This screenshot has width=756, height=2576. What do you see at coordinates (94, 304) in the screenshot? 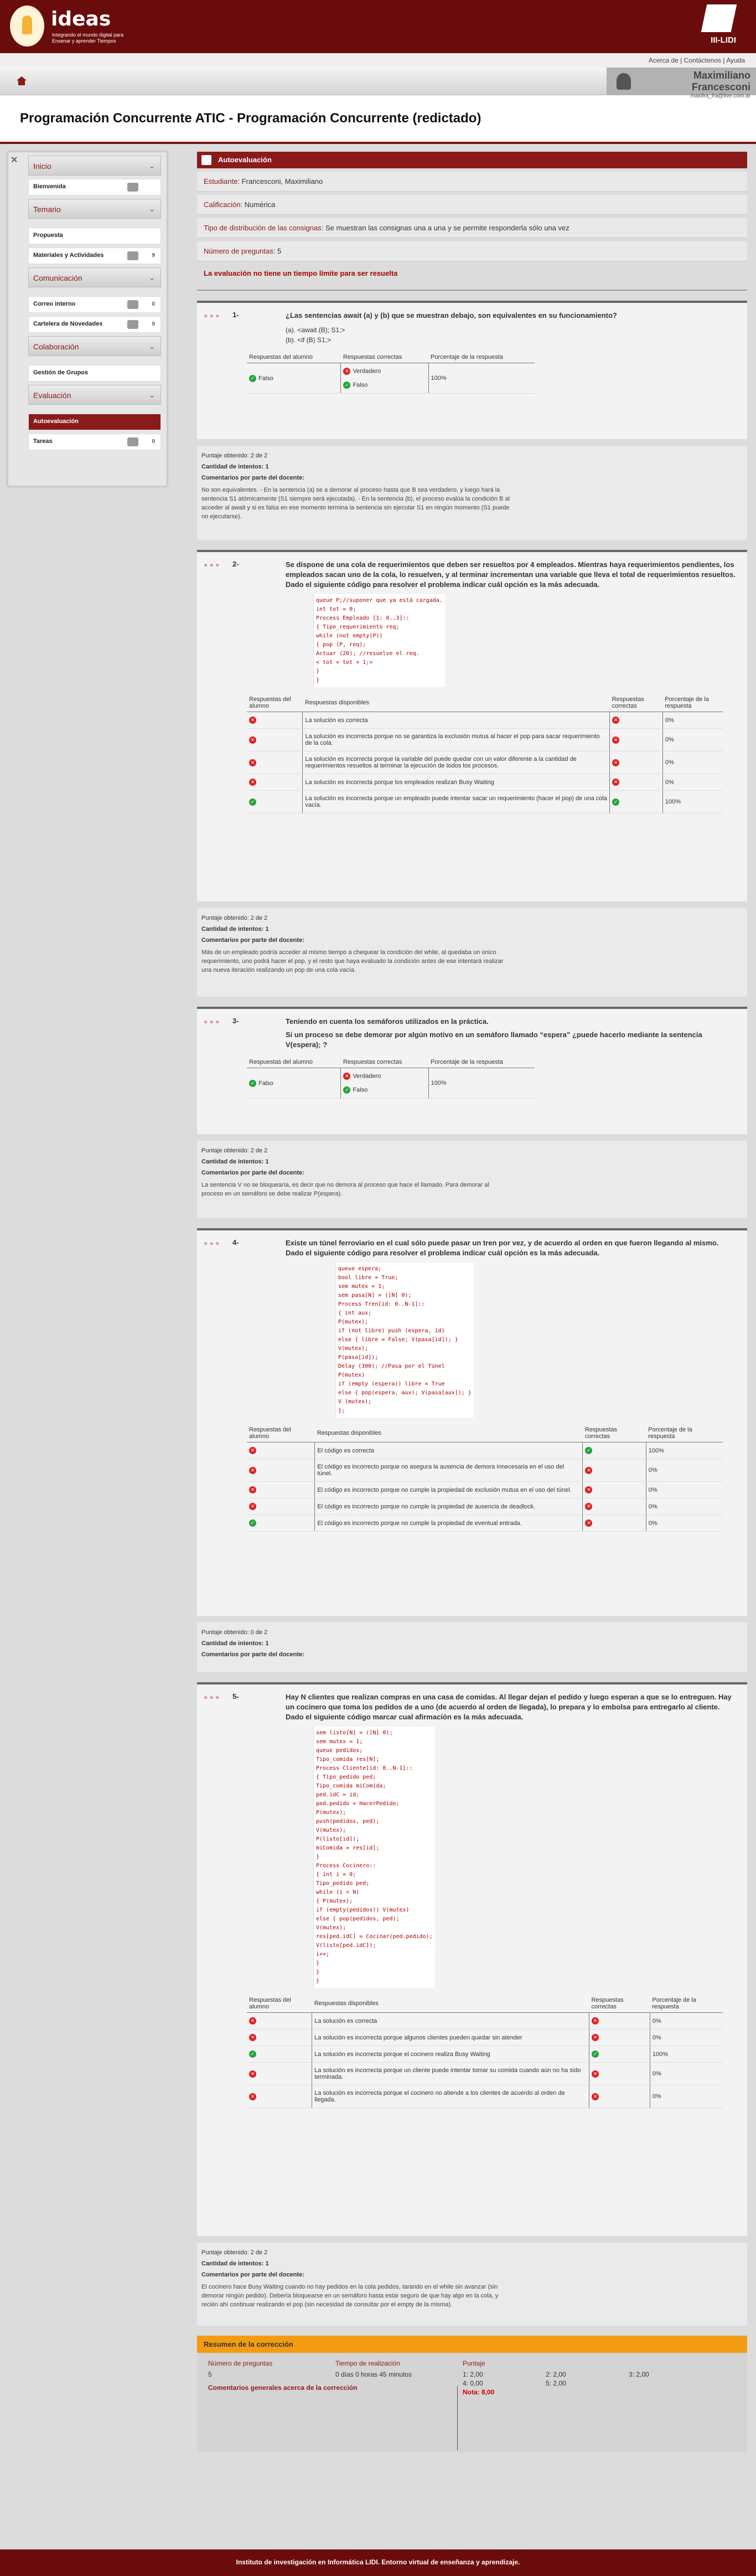
I see `sidebar-item-correo: Correo interno 0` at bounding box center [94, 304].